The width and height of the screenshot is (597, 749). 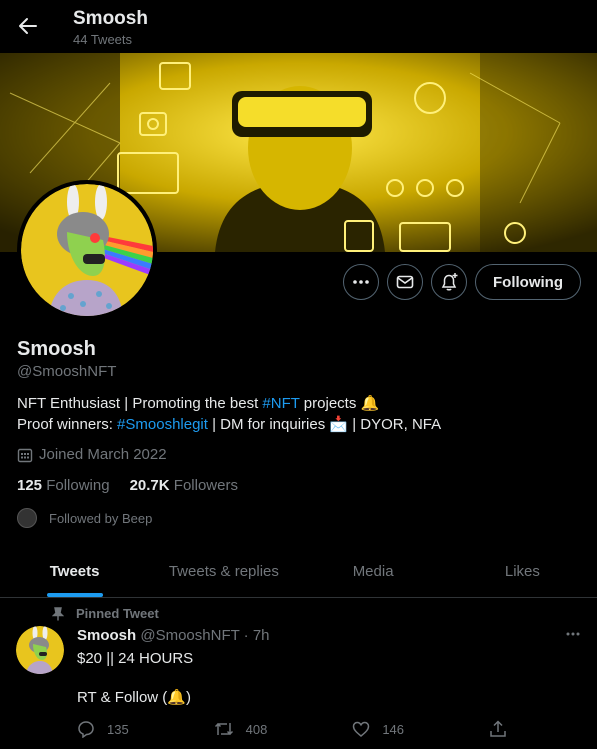 I want to click on reply-icon, so click(x=86, y=729).